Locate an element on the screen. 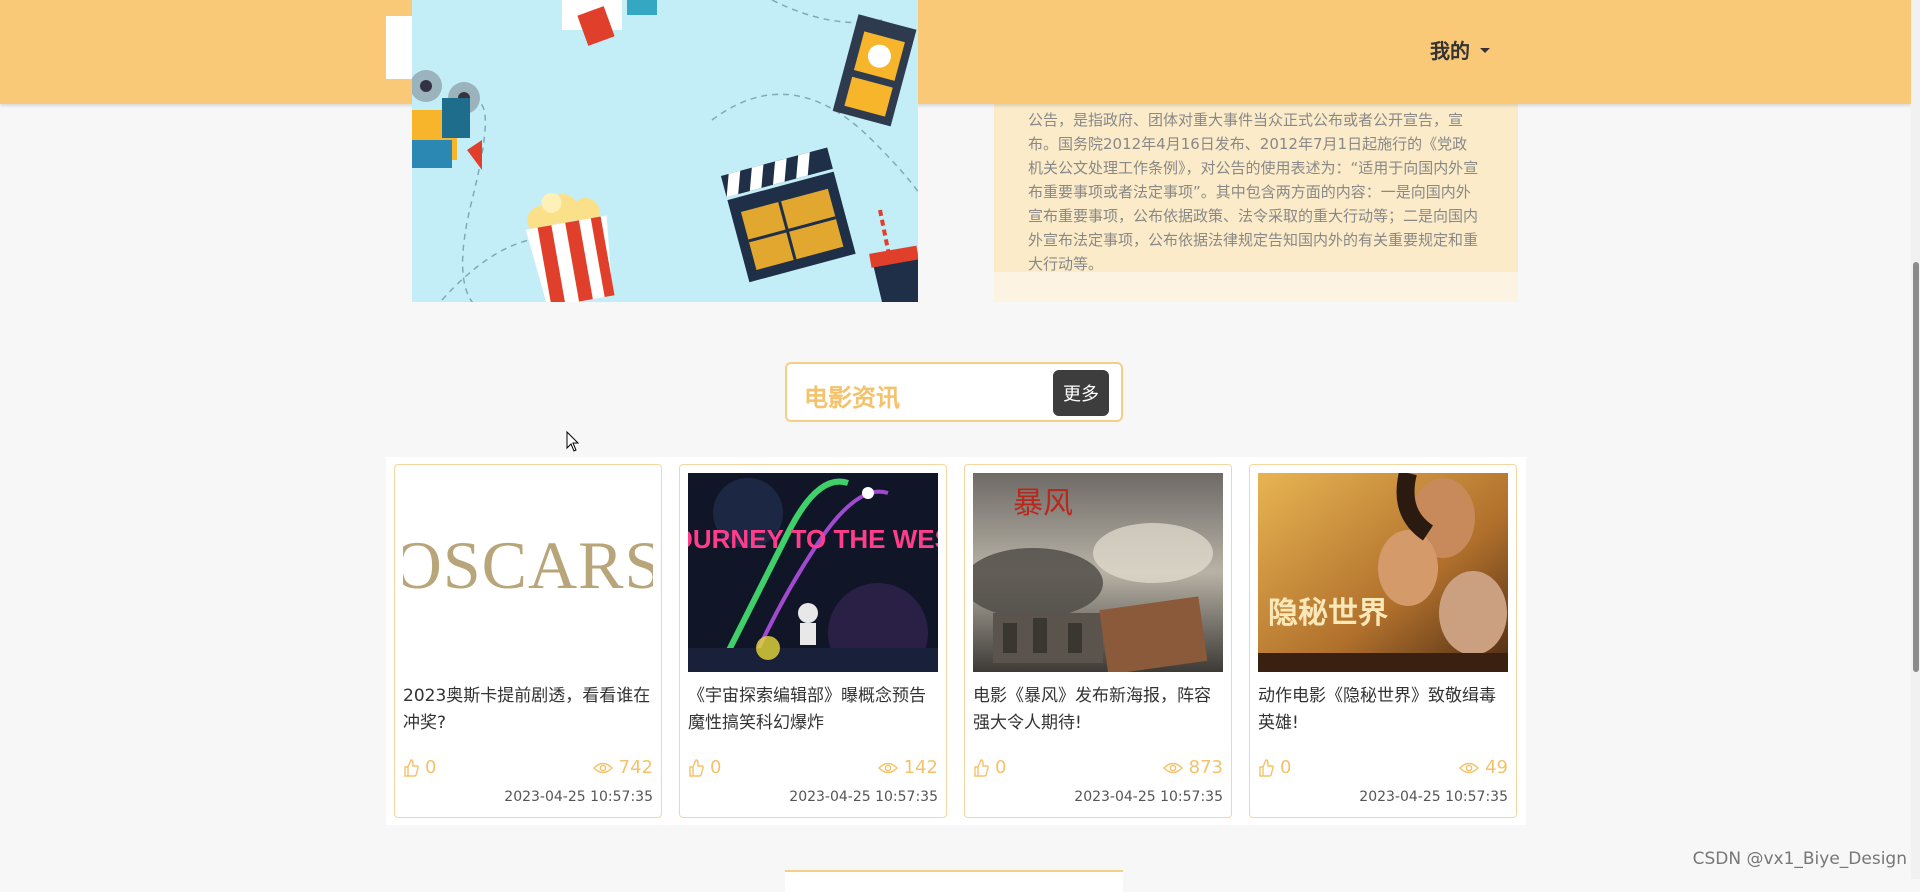 This screenshot has height=892, width=1920. hidden-world-poster: 隐秘世界 is located at coordinates (1383, 572).